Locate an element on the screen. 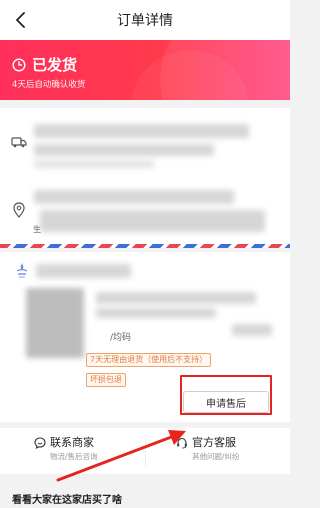 The image size is (320, 508). status-banner: 已发货 4天后自动确认收货 is located at coordinates (145, 70).